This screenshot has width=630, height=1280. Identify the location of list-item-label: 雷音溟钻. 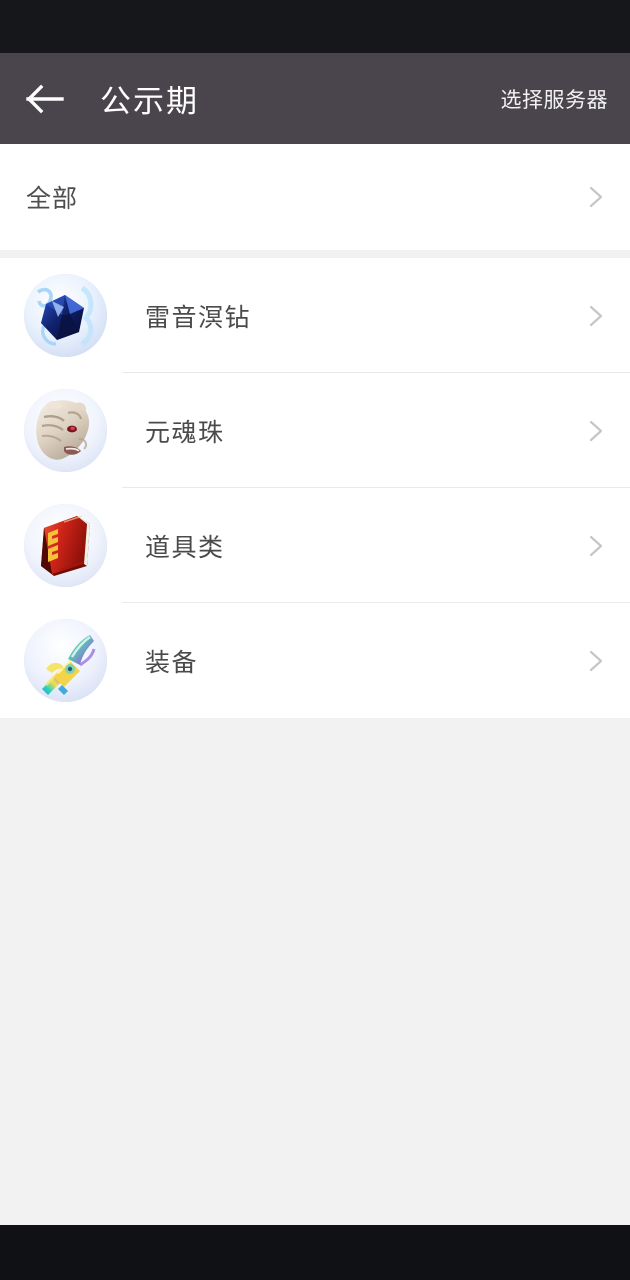
(198, 317).